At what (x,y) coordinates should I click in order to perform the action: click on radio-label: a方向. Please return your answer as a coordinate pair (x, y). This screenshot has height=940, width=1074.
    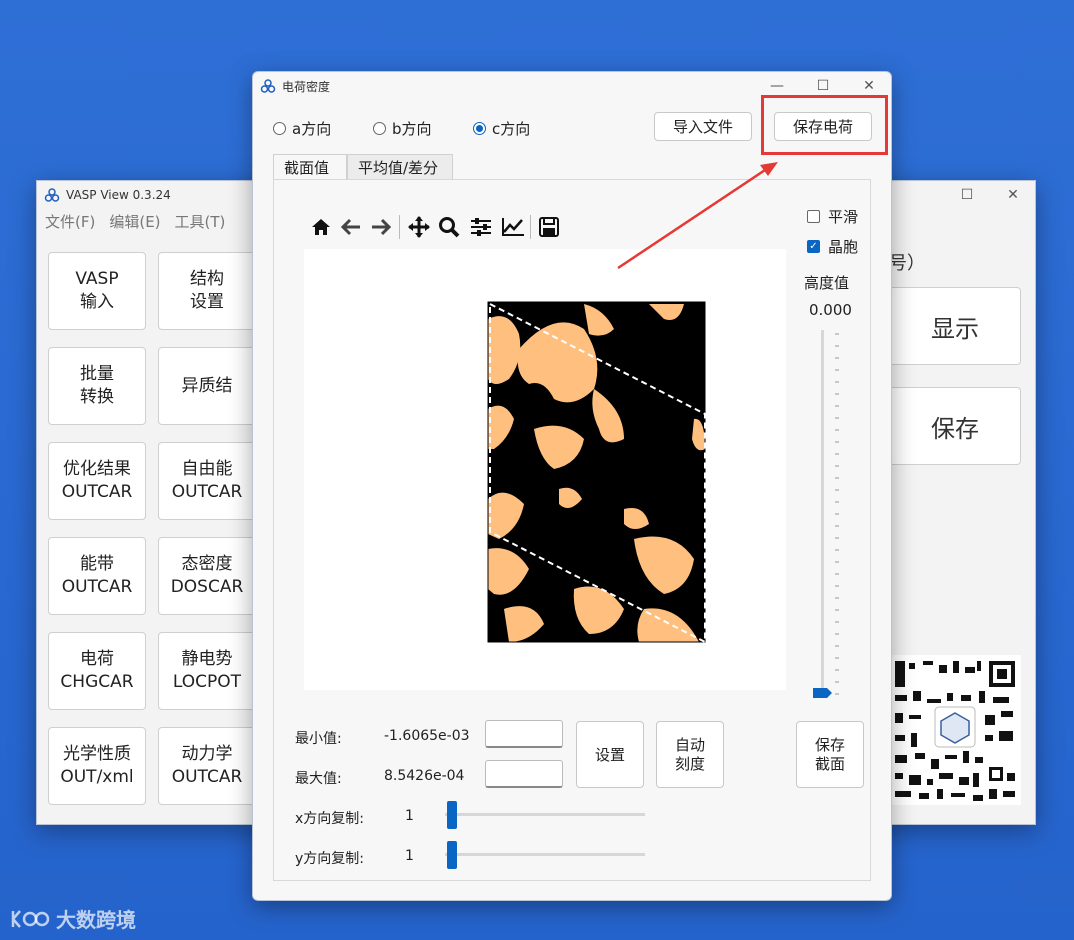
    Looking at the image, I should click on (312, 129).